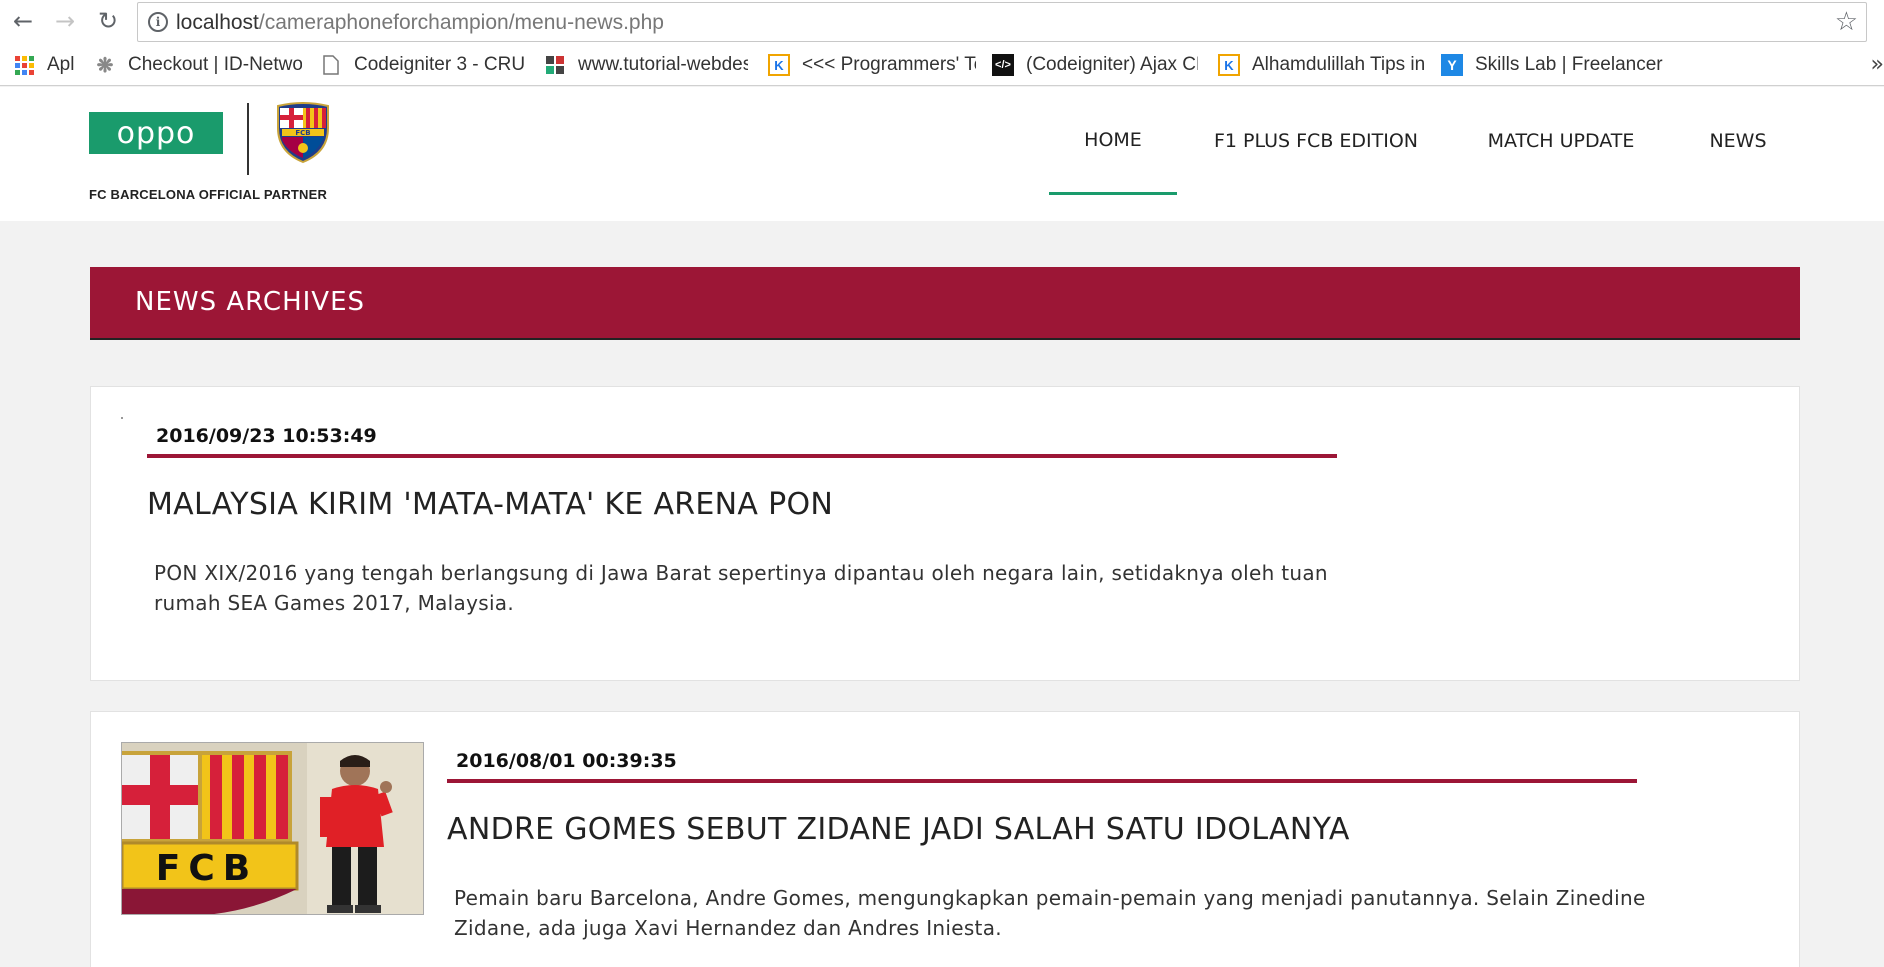 The width and height of the screenshot is (1884, 967). I want to click on partner-text: FC BARCELONA OFFICIAL PARTNER, so click(208, 194).